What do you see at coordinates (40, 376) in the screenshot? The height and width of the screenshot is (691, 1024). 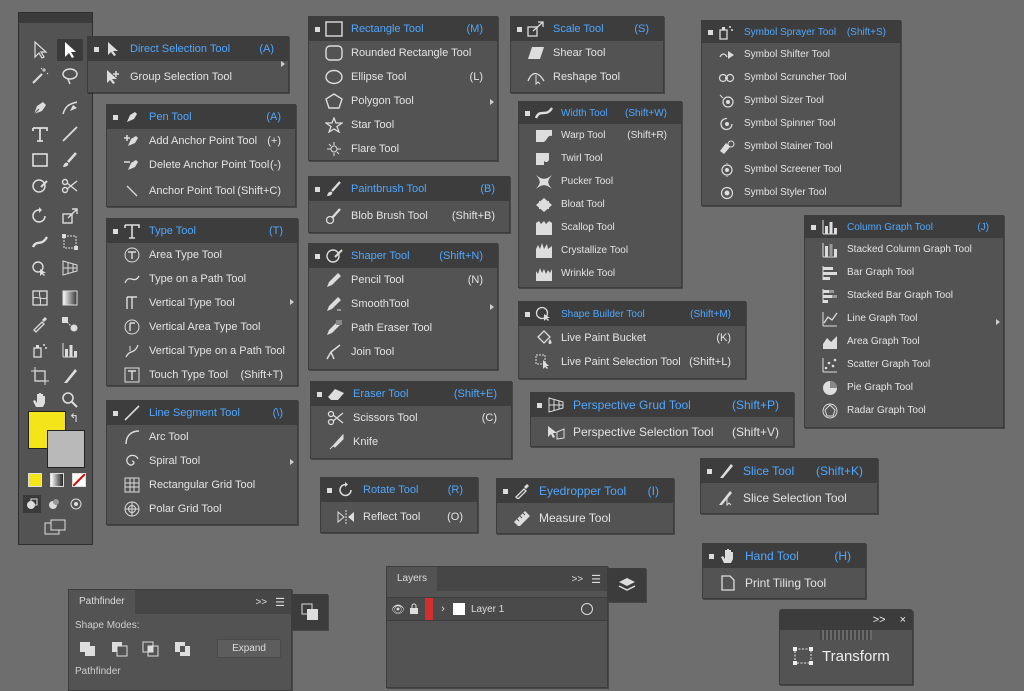 I see `artboard-icon` at bounding box center [40, 376].